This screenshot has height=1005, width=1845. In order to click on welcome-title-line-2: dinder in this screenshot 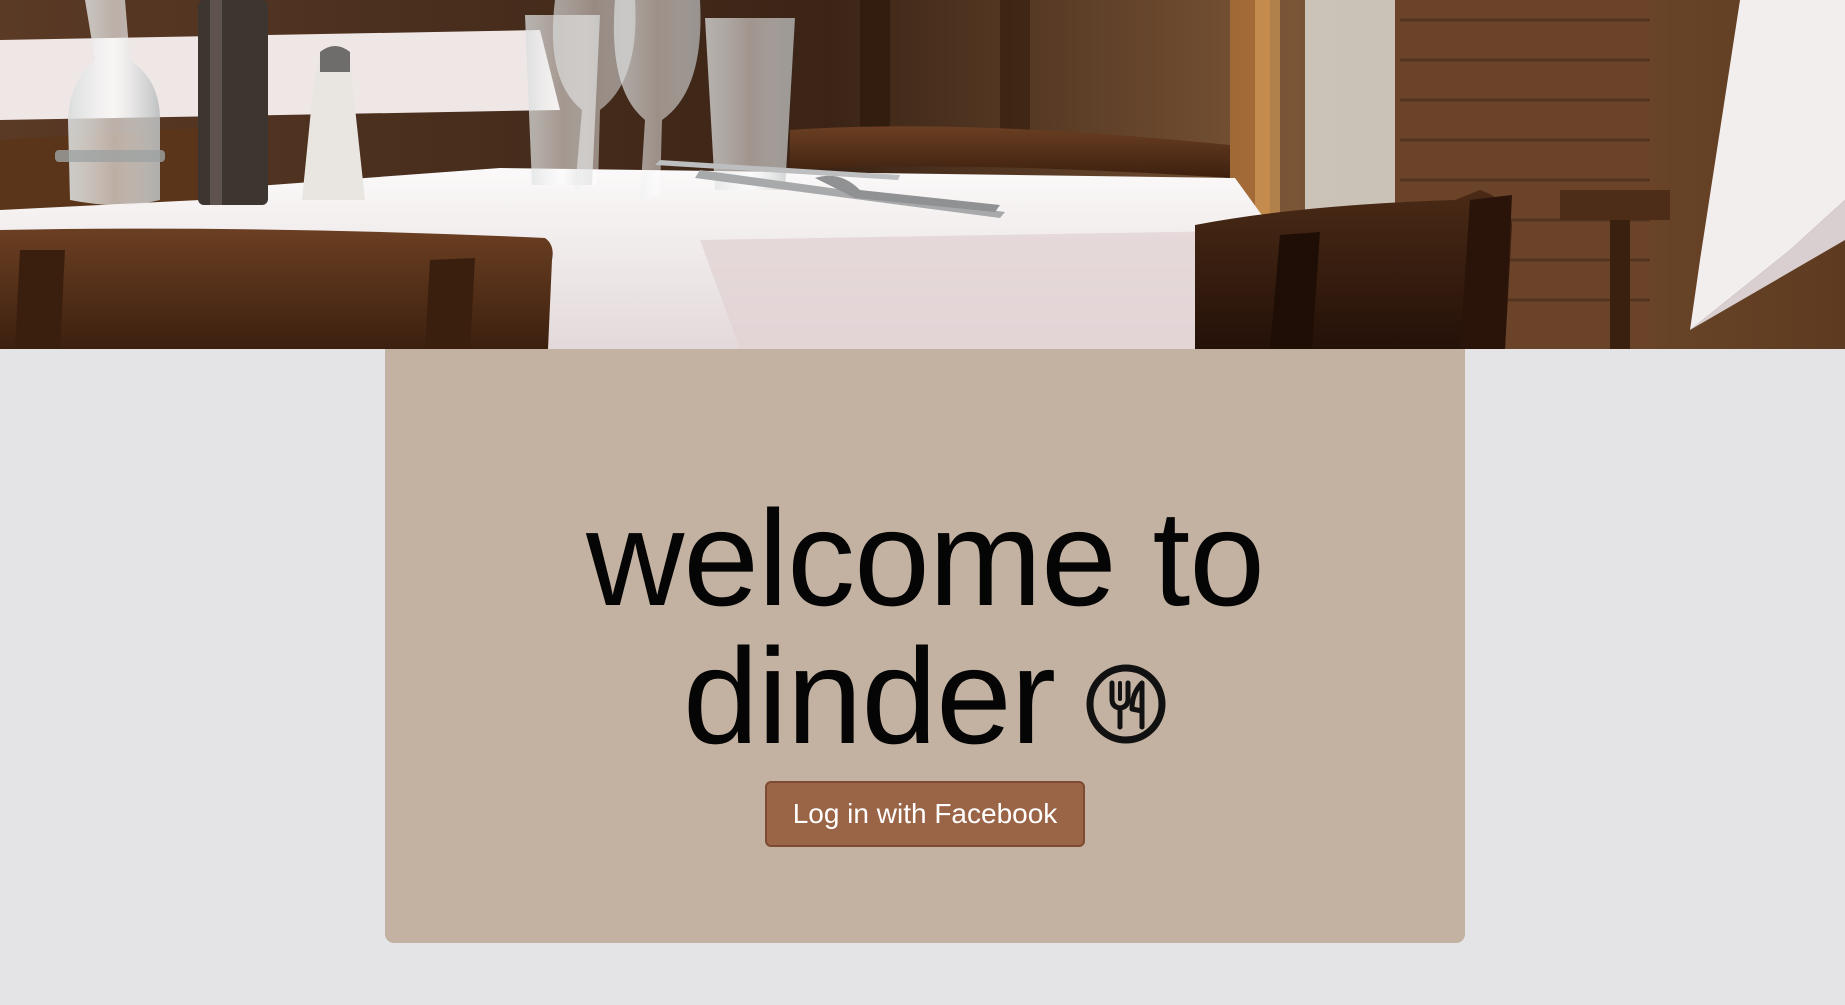, I will do `click(925, 696)`.